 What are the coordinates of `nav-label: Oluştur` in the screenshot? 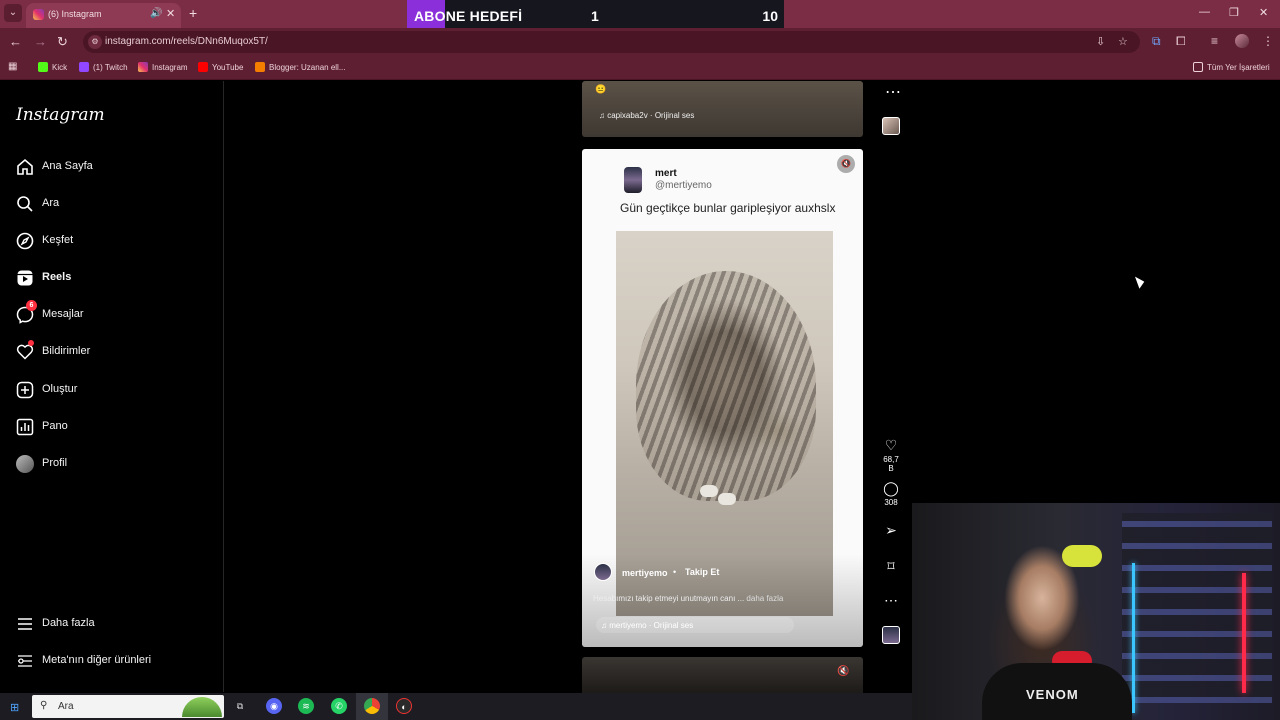 It's located at (60, 389).